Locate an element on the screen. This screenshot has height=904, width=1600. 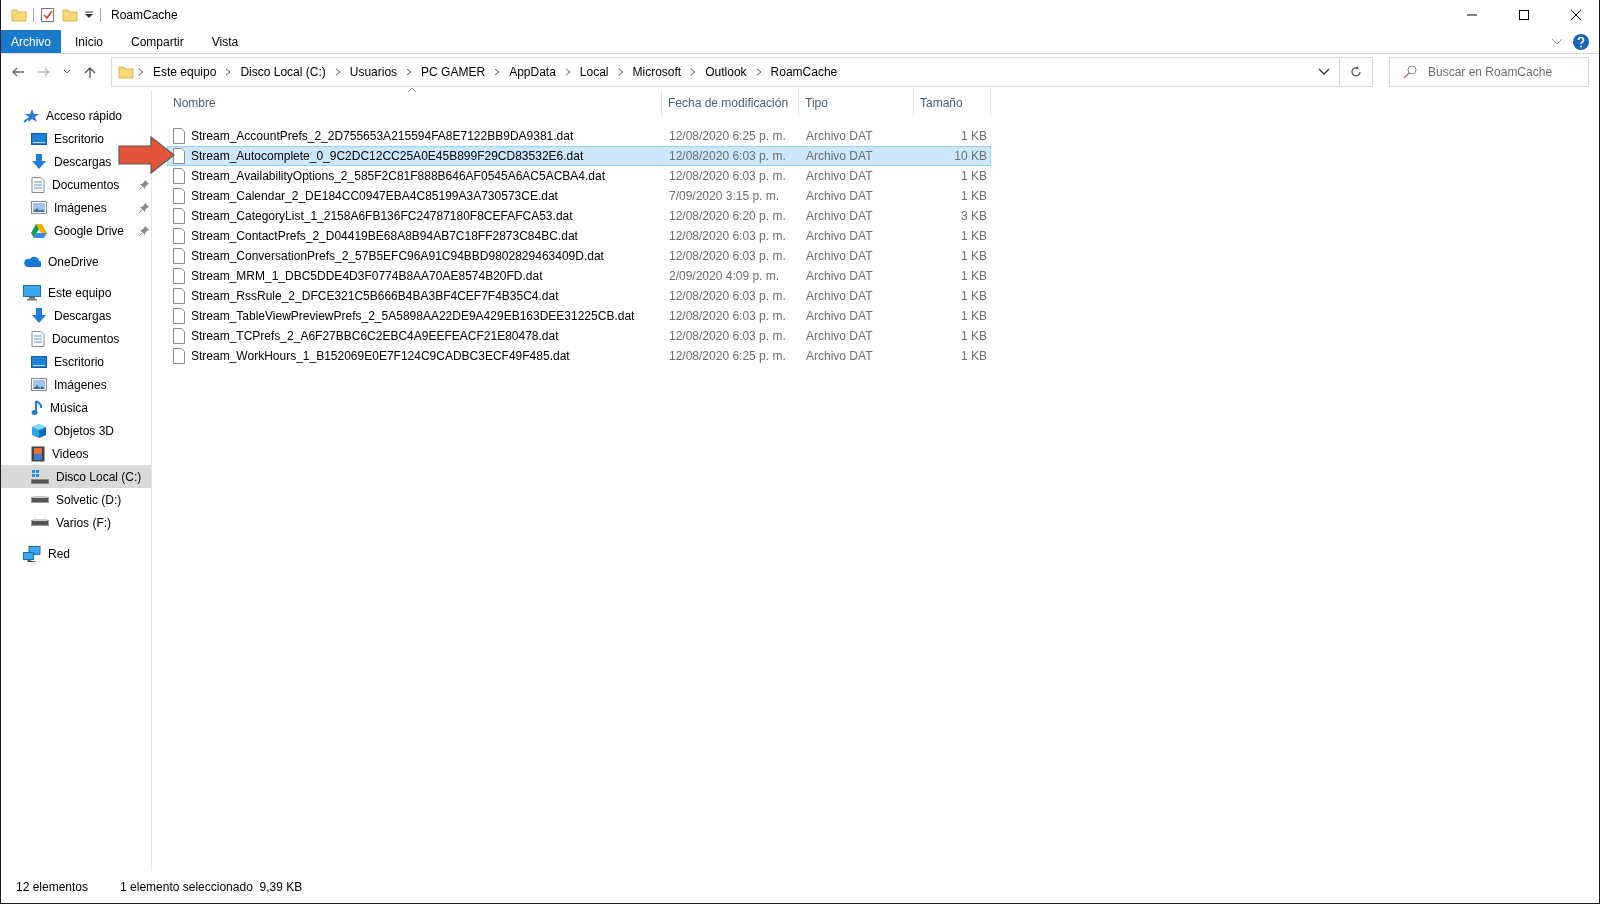
file-name: Stream_Autocomplete_0_9C2DC12CC25A0E45B899F29CD83532E6.dat is located at coordinates (387, 156).